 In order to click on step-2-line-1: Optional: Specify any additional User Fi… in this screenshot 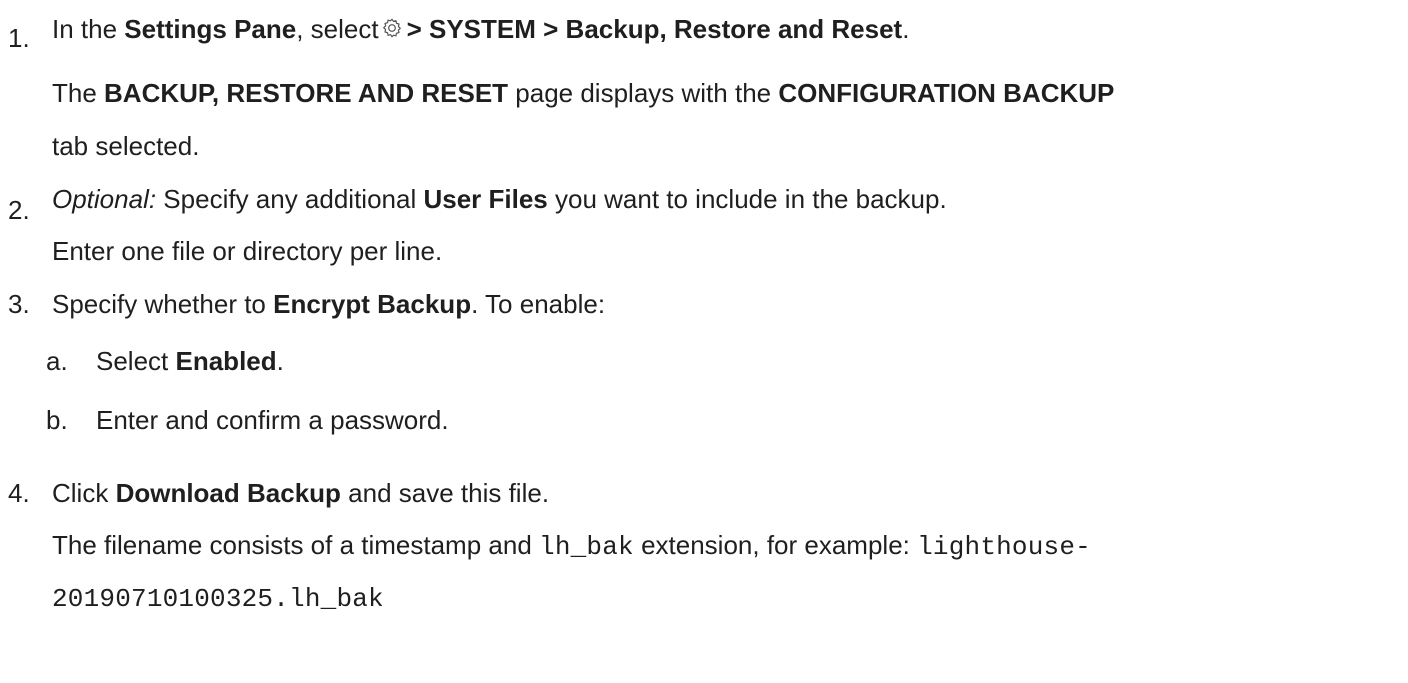, I will do `click(499, 199)`.